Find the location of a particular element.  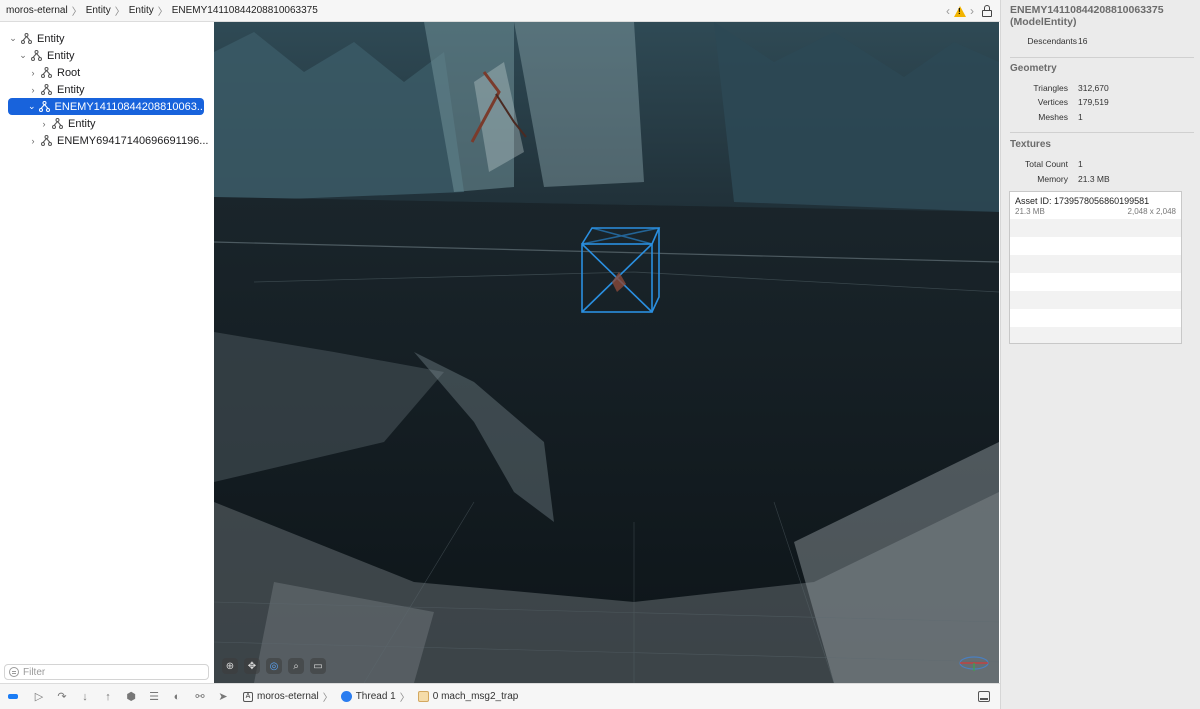

app-icon: A is located at coordinates (248, 696).